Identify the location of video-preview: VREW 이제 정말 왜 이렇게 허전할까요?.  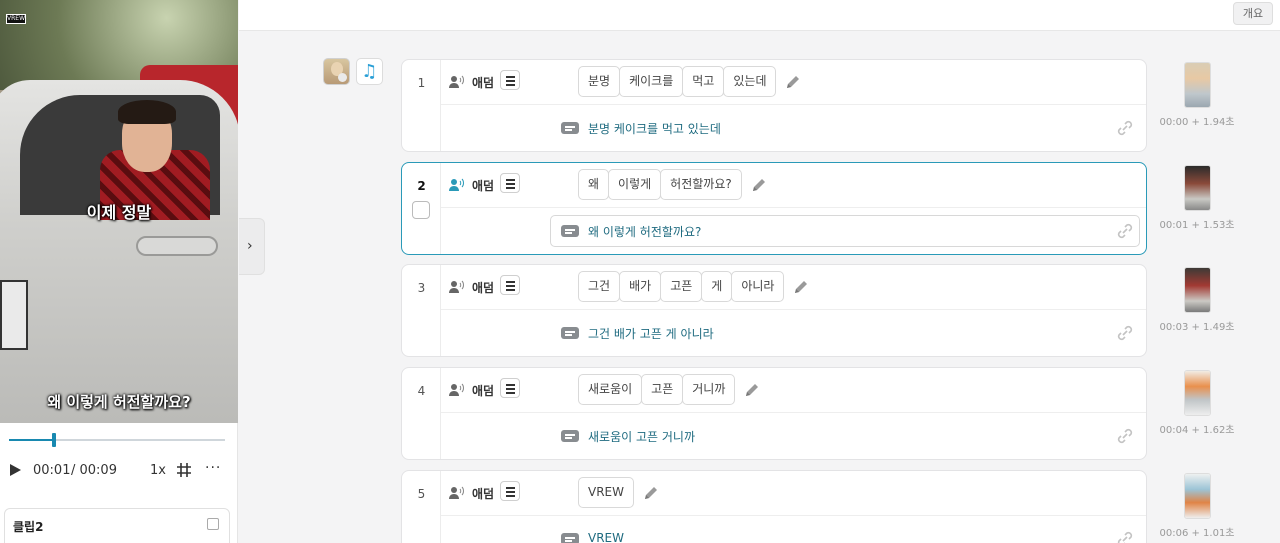
(119, 211).